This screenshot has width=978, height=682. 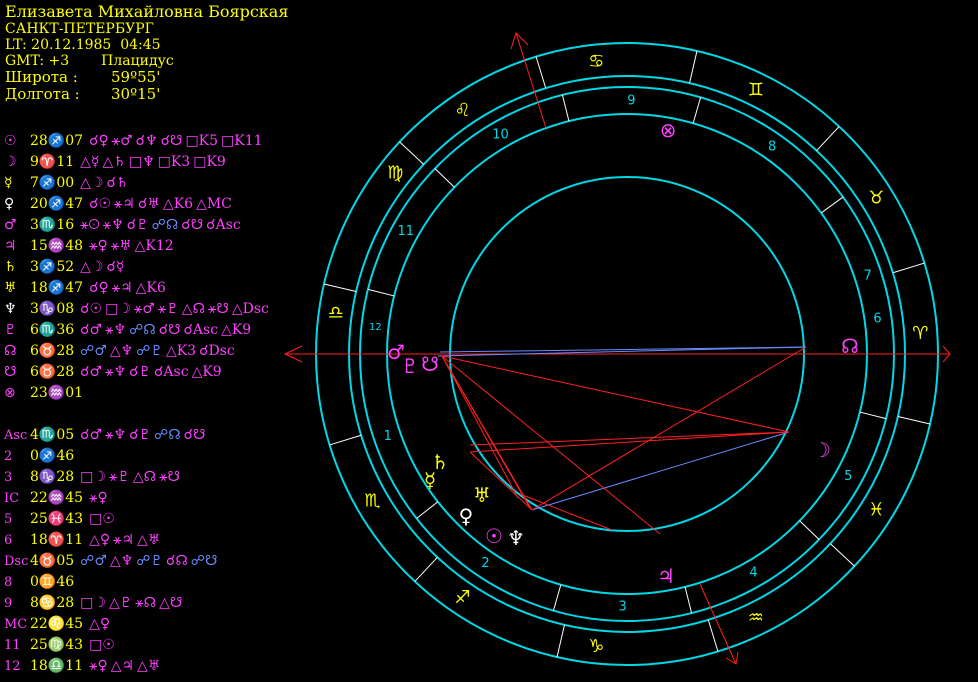 What do you see at coordinates (395, 172) in the screenshot?
I see `virgo-icon: ♍` at bounding box center [395, 172].